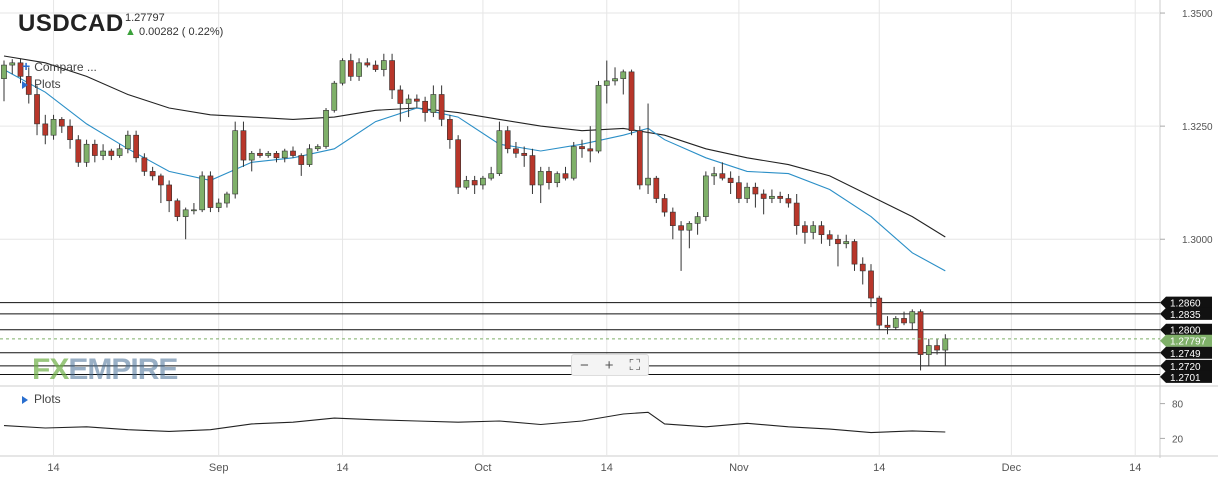 Image resolution: width=1218 pixels, height=491 pixels. What do you see at coordinates (634, 365) in the screenshot?
I see `zoom-fit-button: ⛶` at bounding box center [634, 365].